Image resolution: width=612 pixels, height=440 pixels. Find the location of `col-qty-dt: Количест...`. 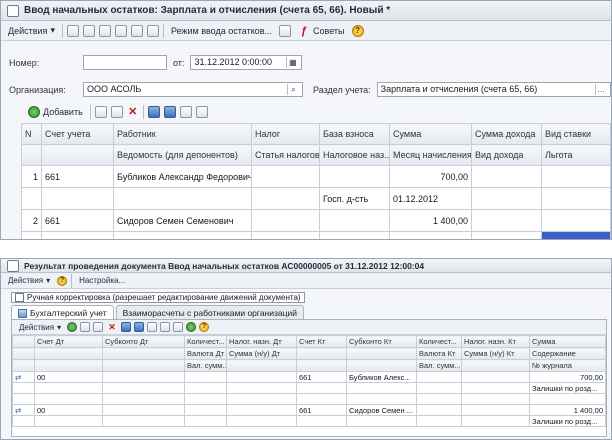

col-qty-dt: Количест... is located at coordinates (205, 341).